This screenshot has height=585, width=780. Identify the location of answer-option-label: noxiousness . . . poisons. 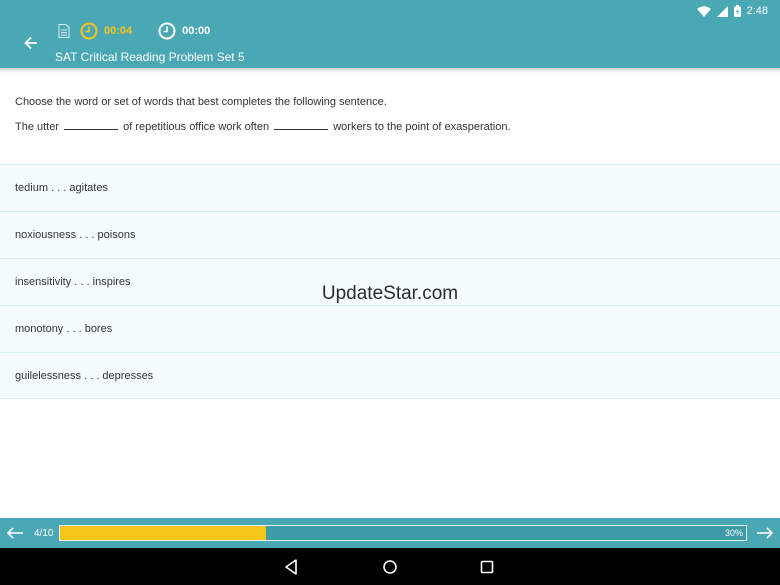
(75, 235).